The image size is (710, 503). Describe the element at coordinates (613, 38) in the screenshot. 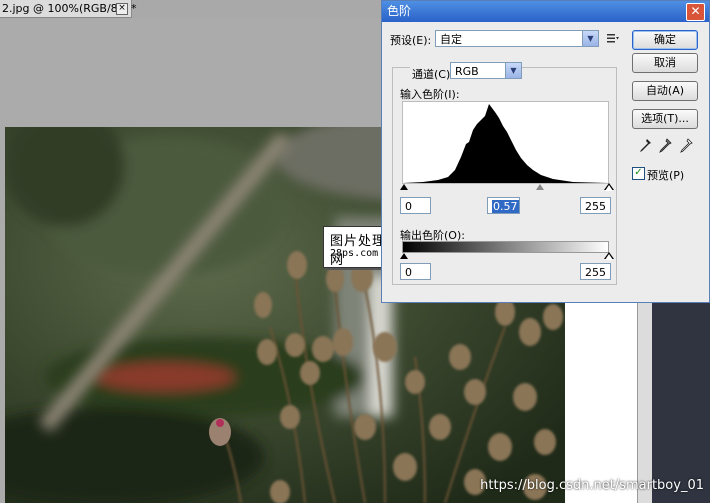

I see `options-menu-icon` at that location.